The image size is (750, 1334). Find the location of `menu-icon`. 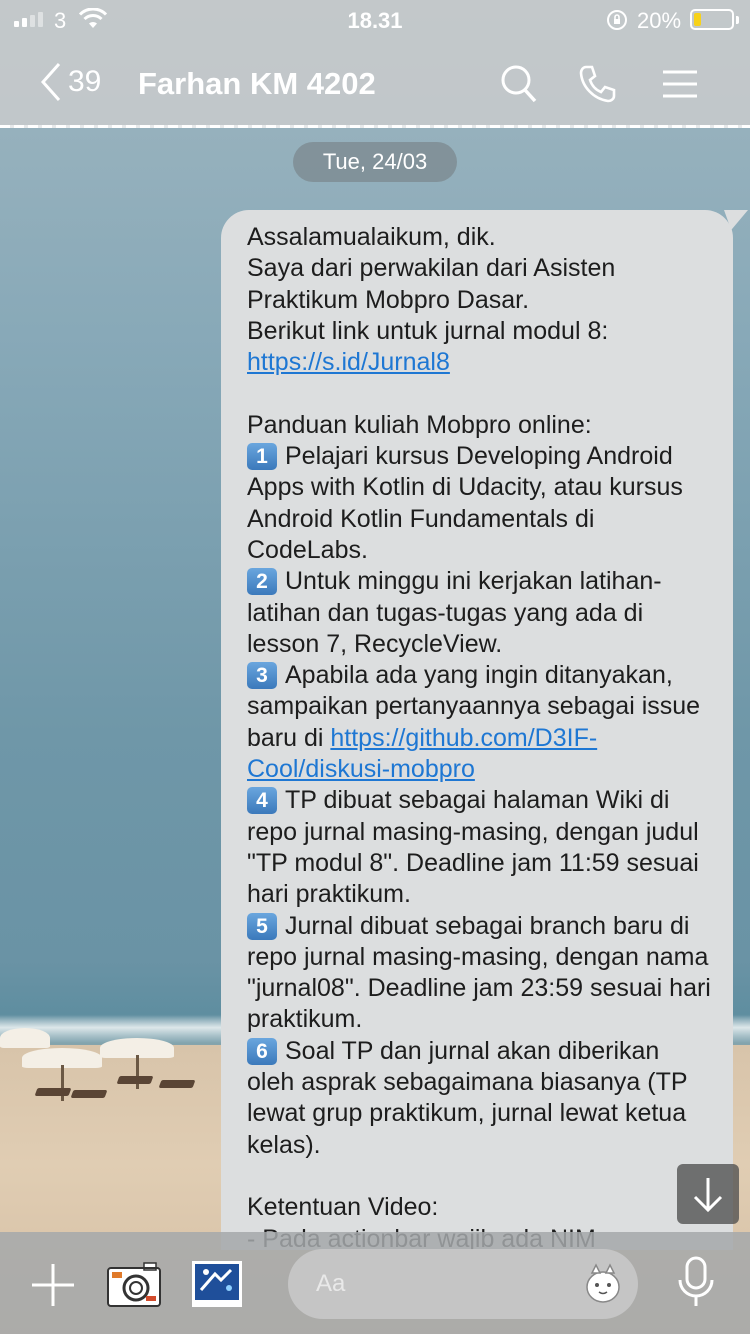

menu-icon is located at coordinates (680, 86).